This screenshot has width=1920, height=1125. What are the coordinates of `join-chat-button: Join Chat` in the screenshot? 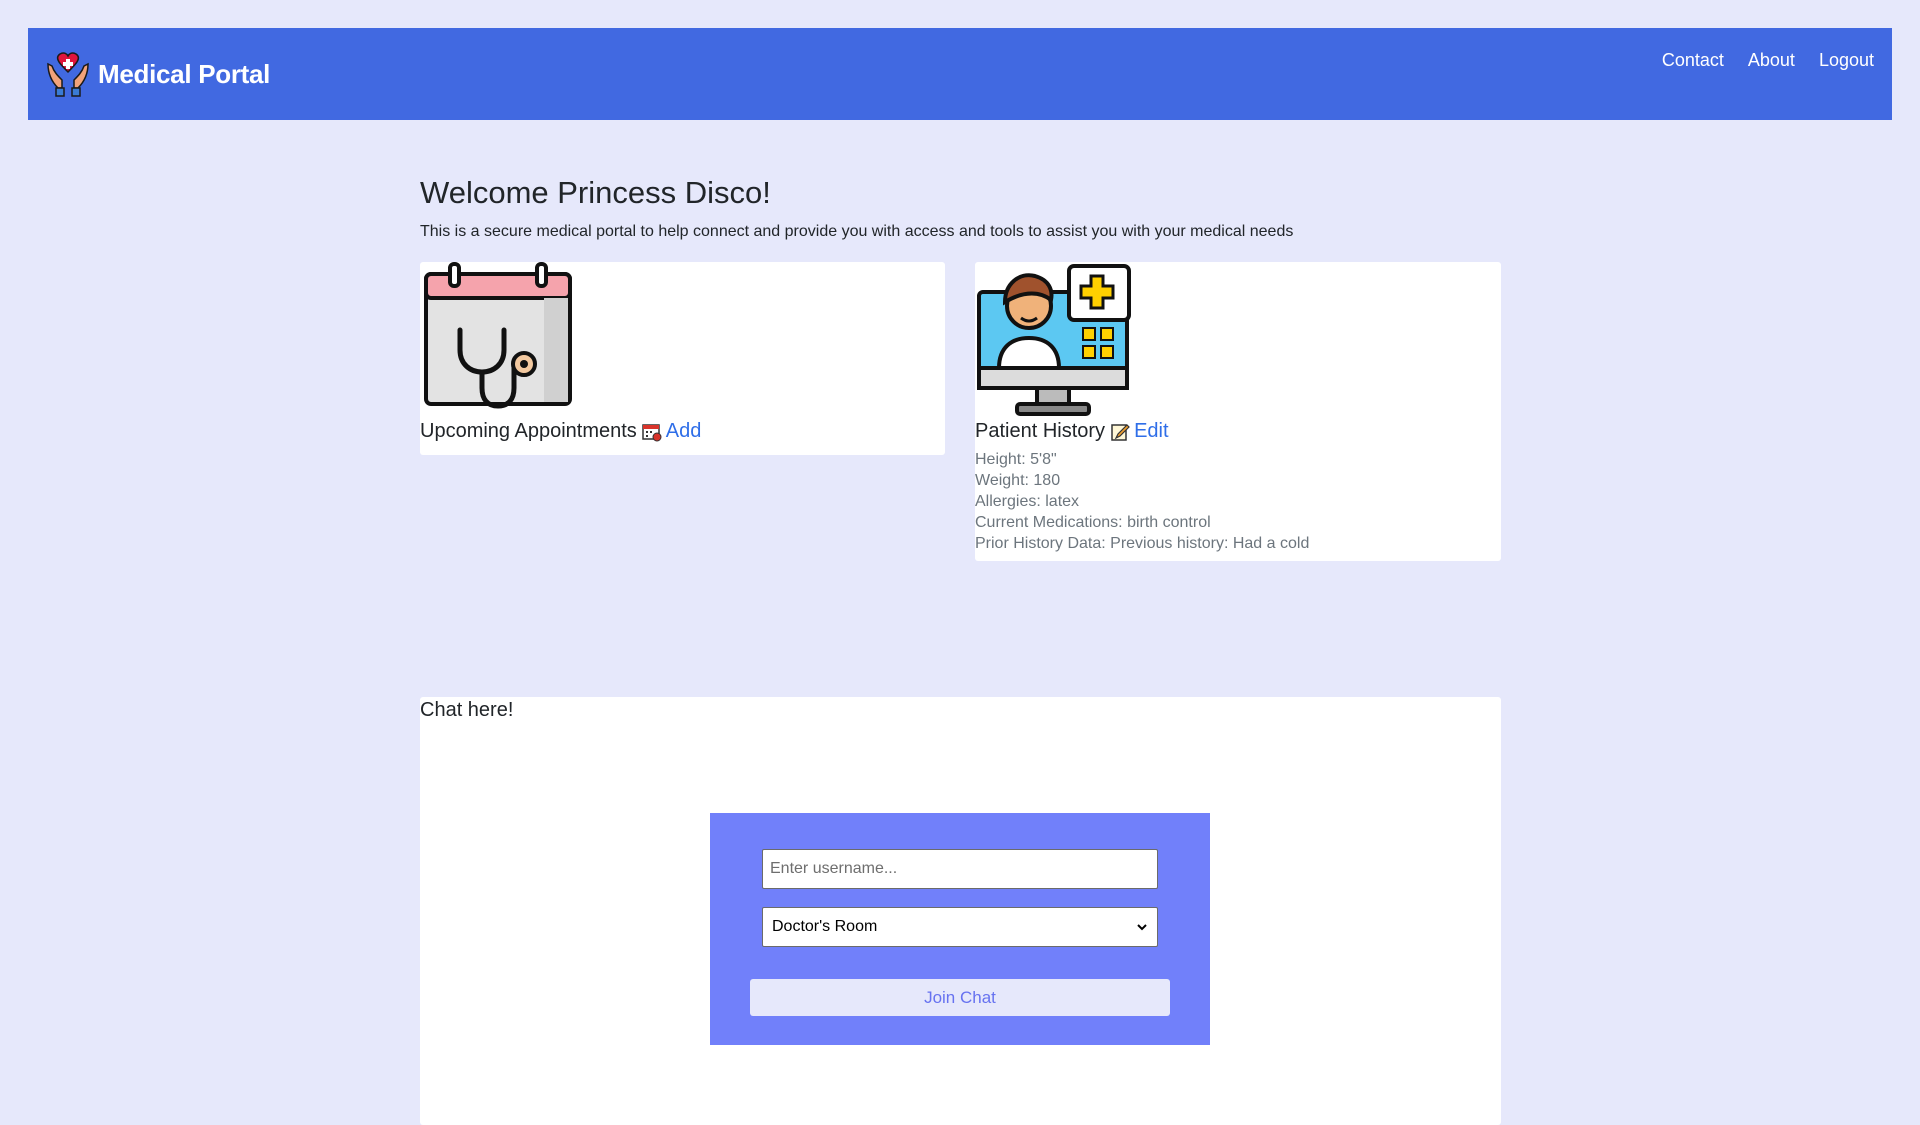 It's located at (960, 997).